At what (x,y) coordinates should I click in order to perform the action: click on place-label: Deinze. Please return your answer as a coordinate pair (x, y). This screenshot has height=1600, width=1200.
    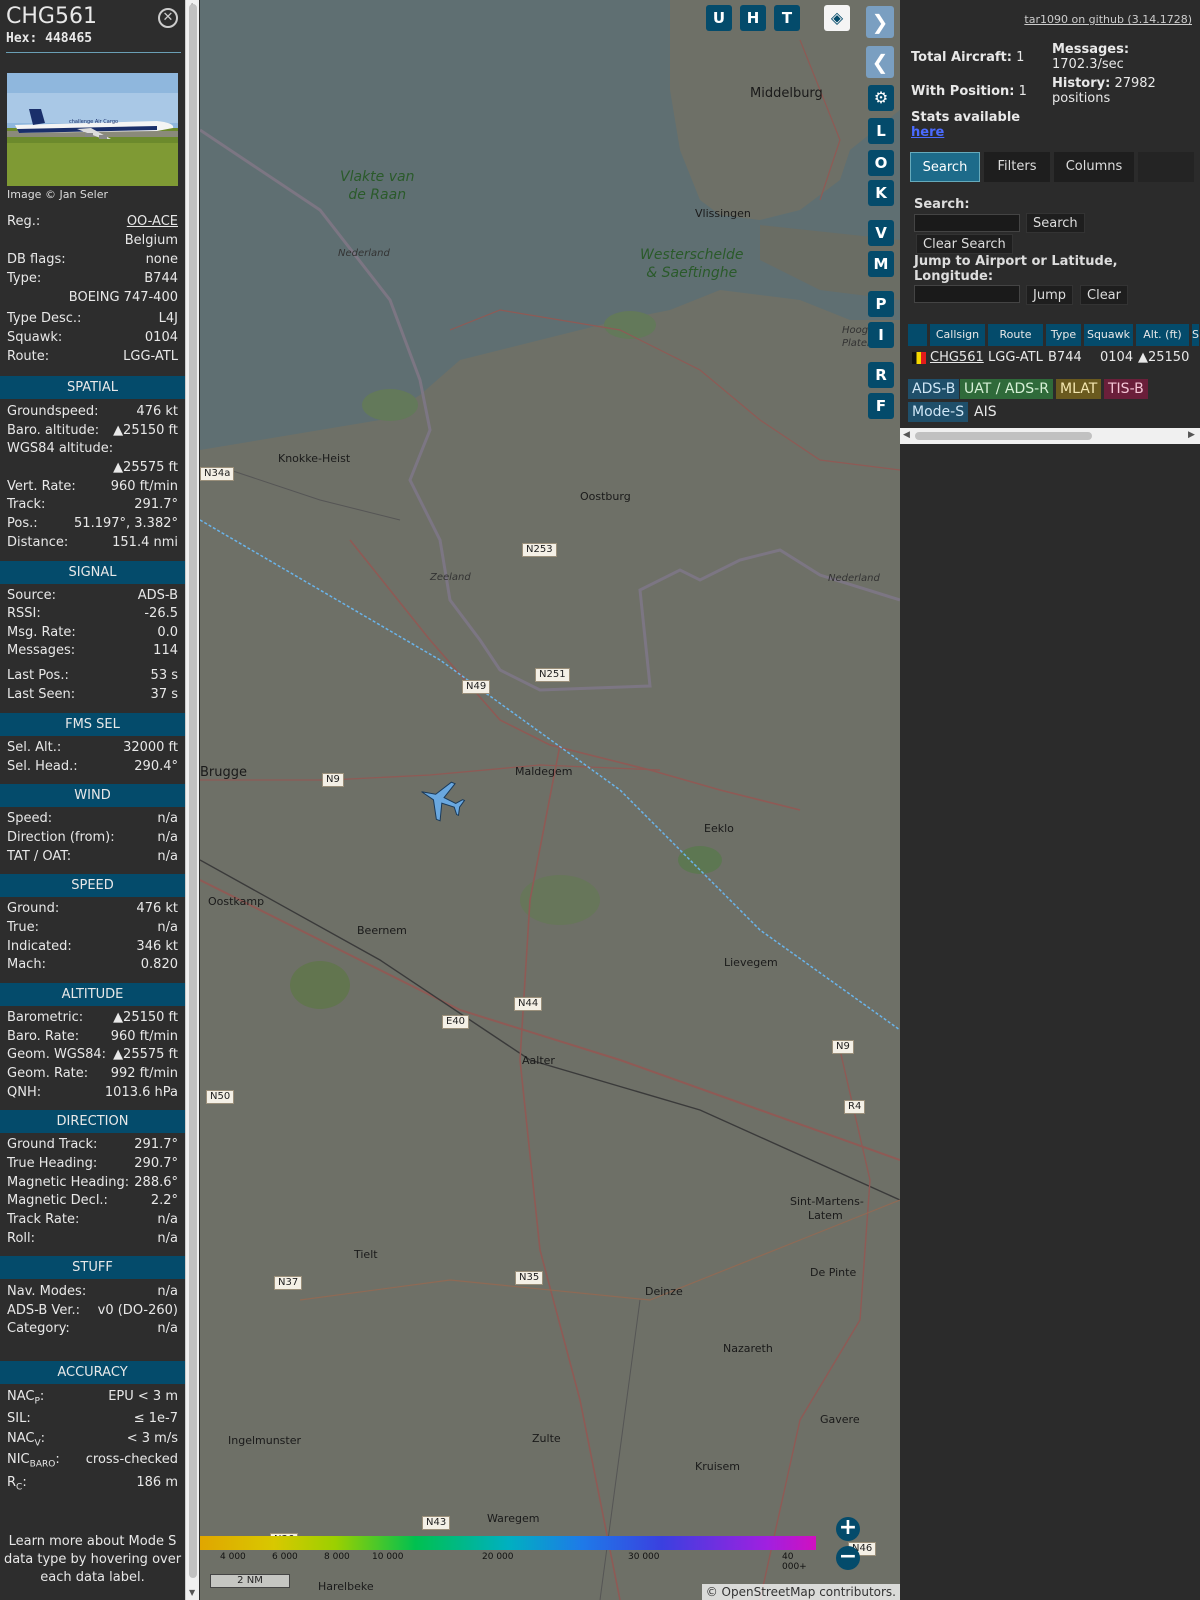
    Looking at the image, I should click on (664, 1291).